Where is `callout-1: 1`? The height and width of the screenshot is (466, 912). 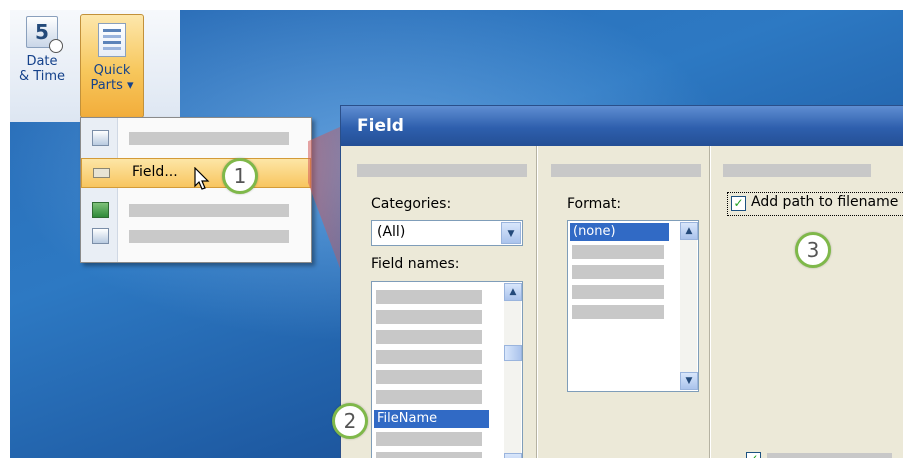 callout-1: 1 is located at coordinates (240, 176).